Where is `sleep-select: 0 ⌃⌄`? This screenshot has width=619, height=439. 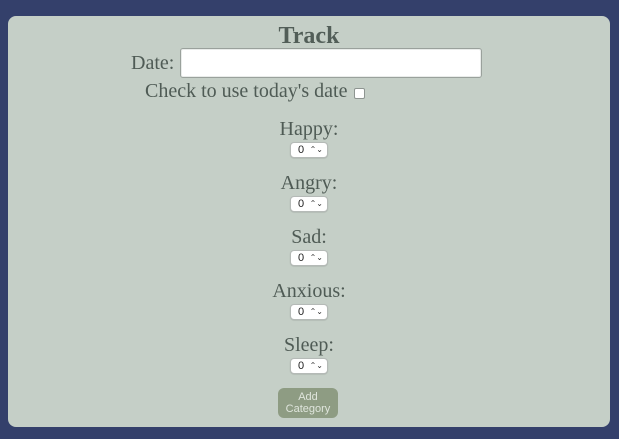 sleep-select: 0 ⌃⌄ is located at coordinates (309, 366).